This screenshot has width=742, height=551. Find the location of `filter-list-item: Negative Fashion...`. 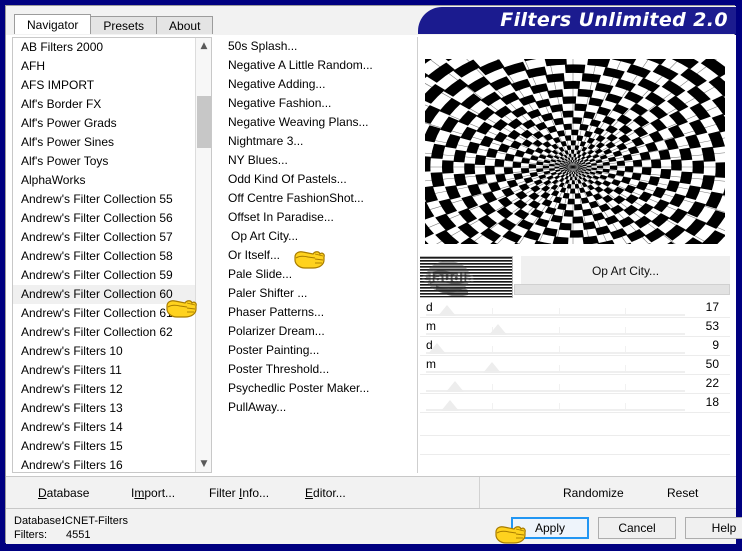

filter-list-item: Negative Fashion... is located at coordinates (316, 103).